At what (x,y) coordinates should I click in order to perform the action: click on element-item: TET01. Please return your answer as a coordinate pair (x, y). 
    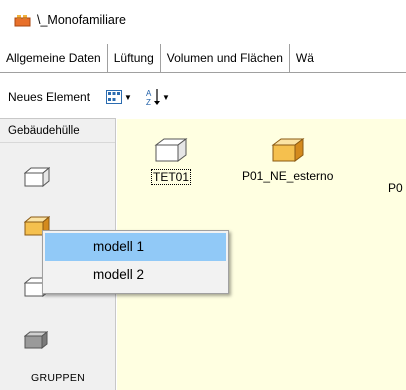
    Looking at the image, I should click on (171, 161).